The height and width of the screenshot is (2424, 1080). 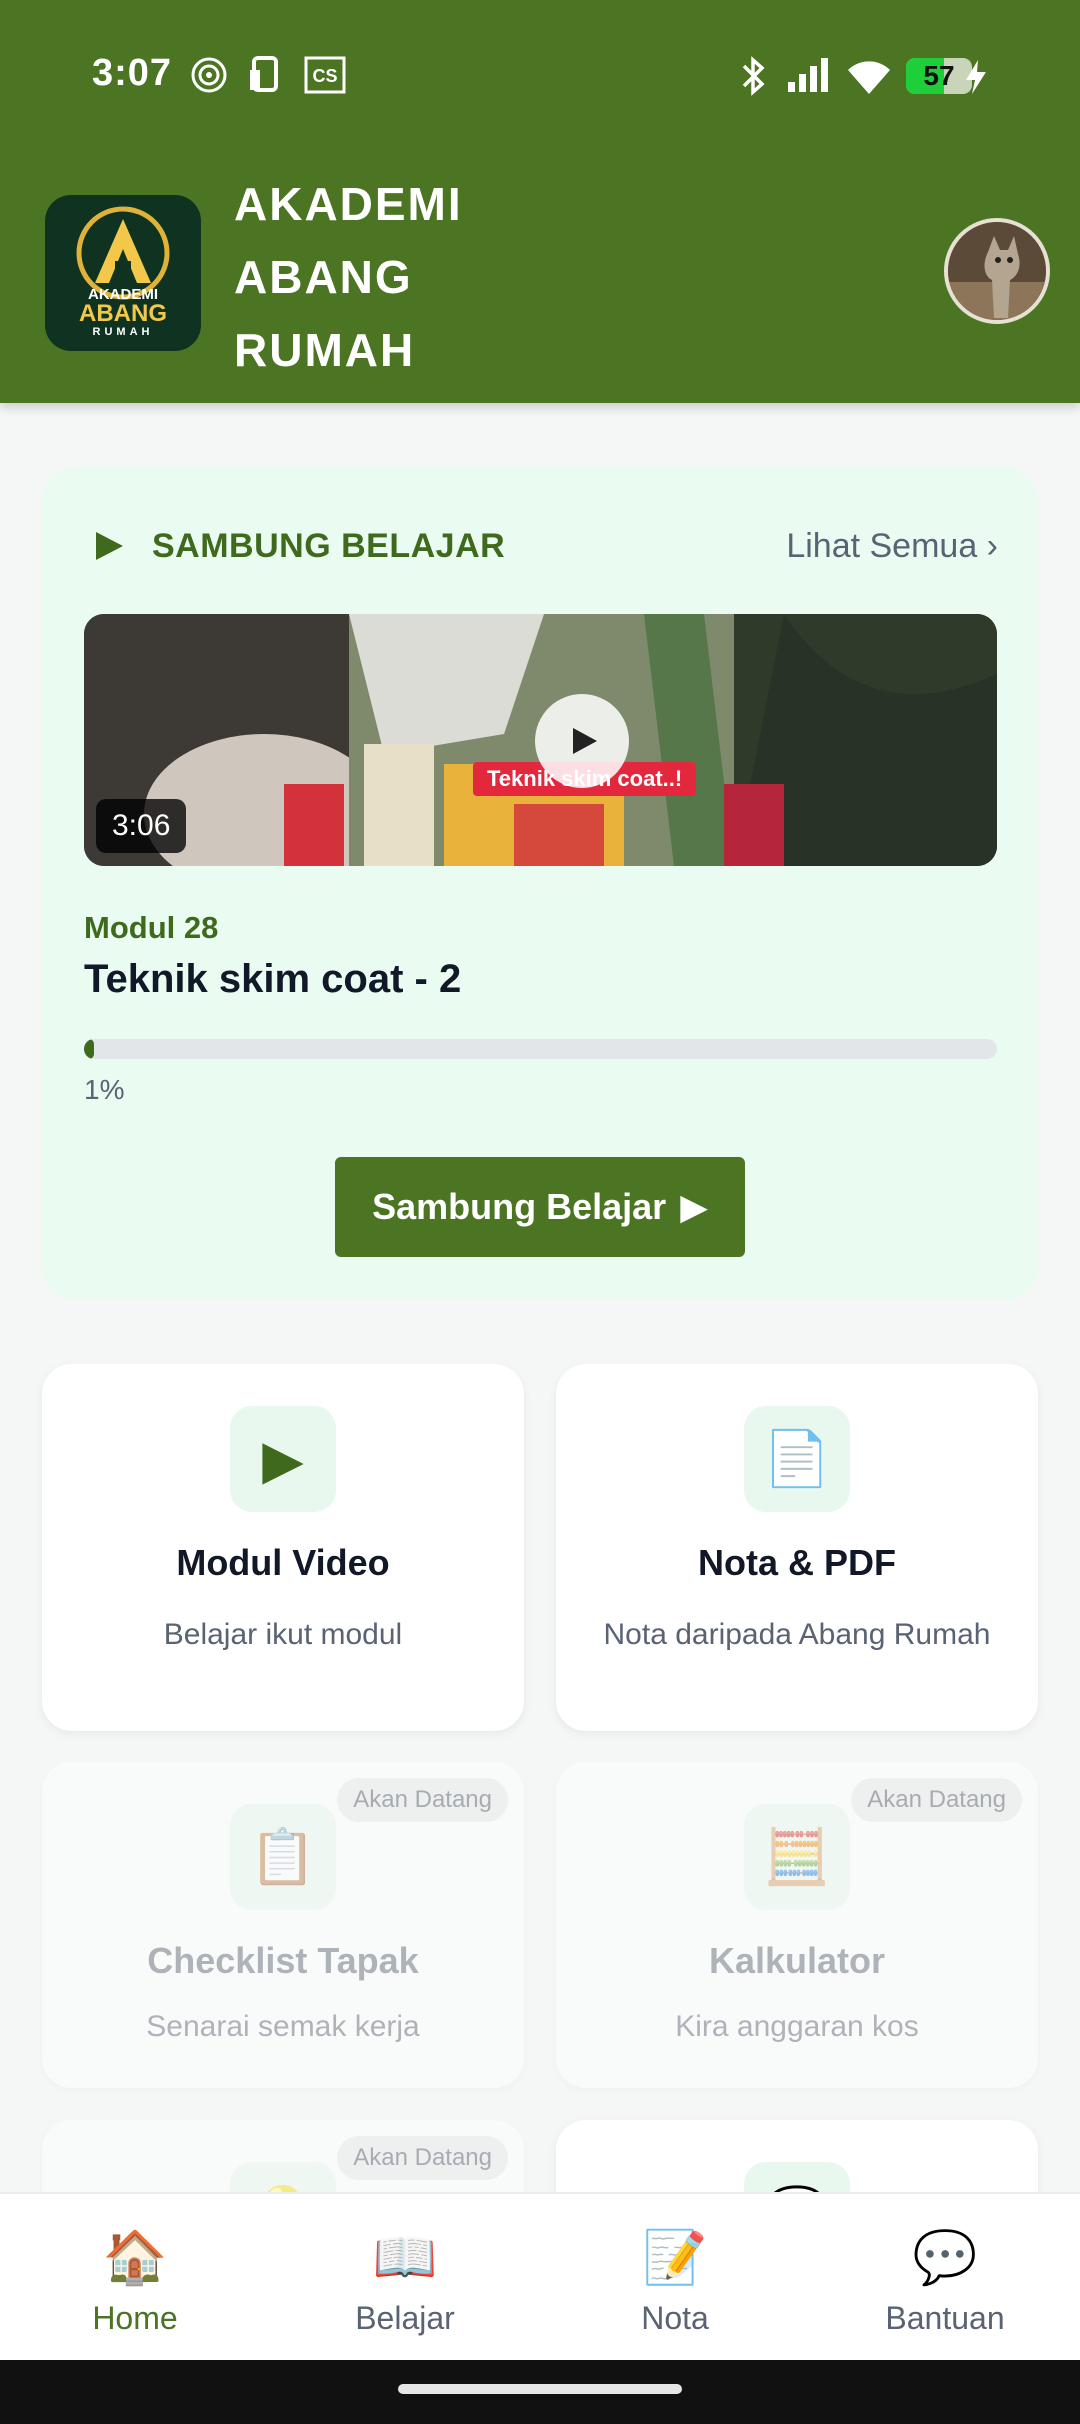 I want to click on system-gesture-bar, so click(x=540, y=2392).